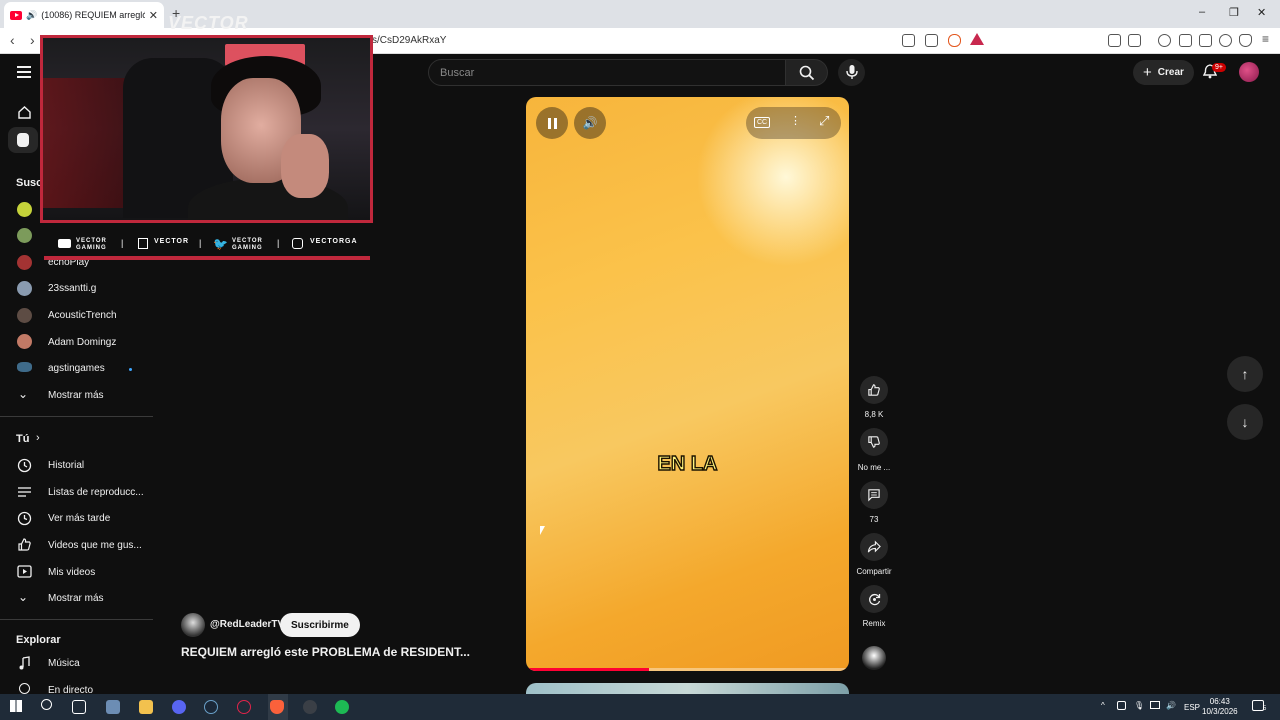  What do you see at coordinates (24, 112) in the screenshot?
I see `home-icon` at bounding box center [24, 112].